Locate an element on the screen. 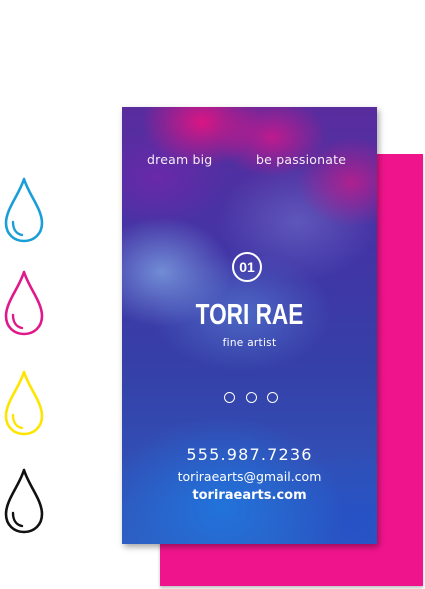  email-address: toriraearts@gmail.com is located at coordinates (249, 476).